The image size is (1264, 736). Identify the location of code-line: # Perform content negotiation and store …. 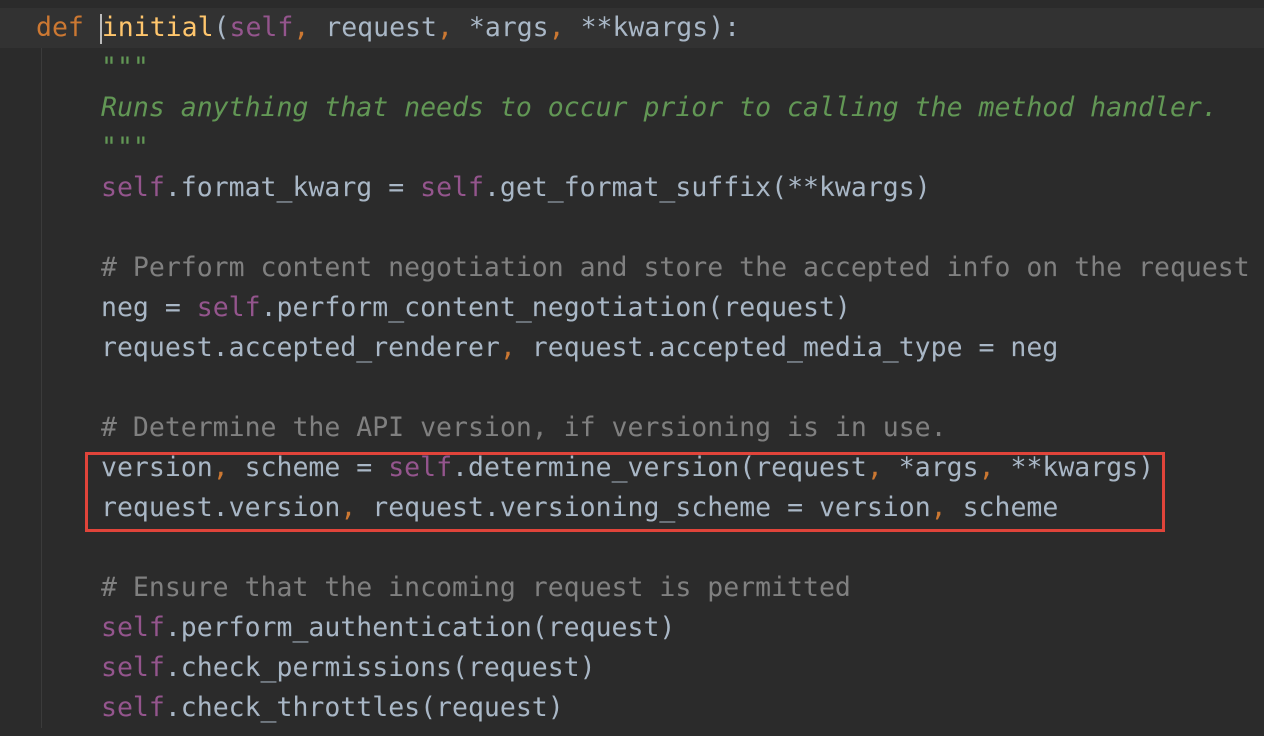
(675, 268).